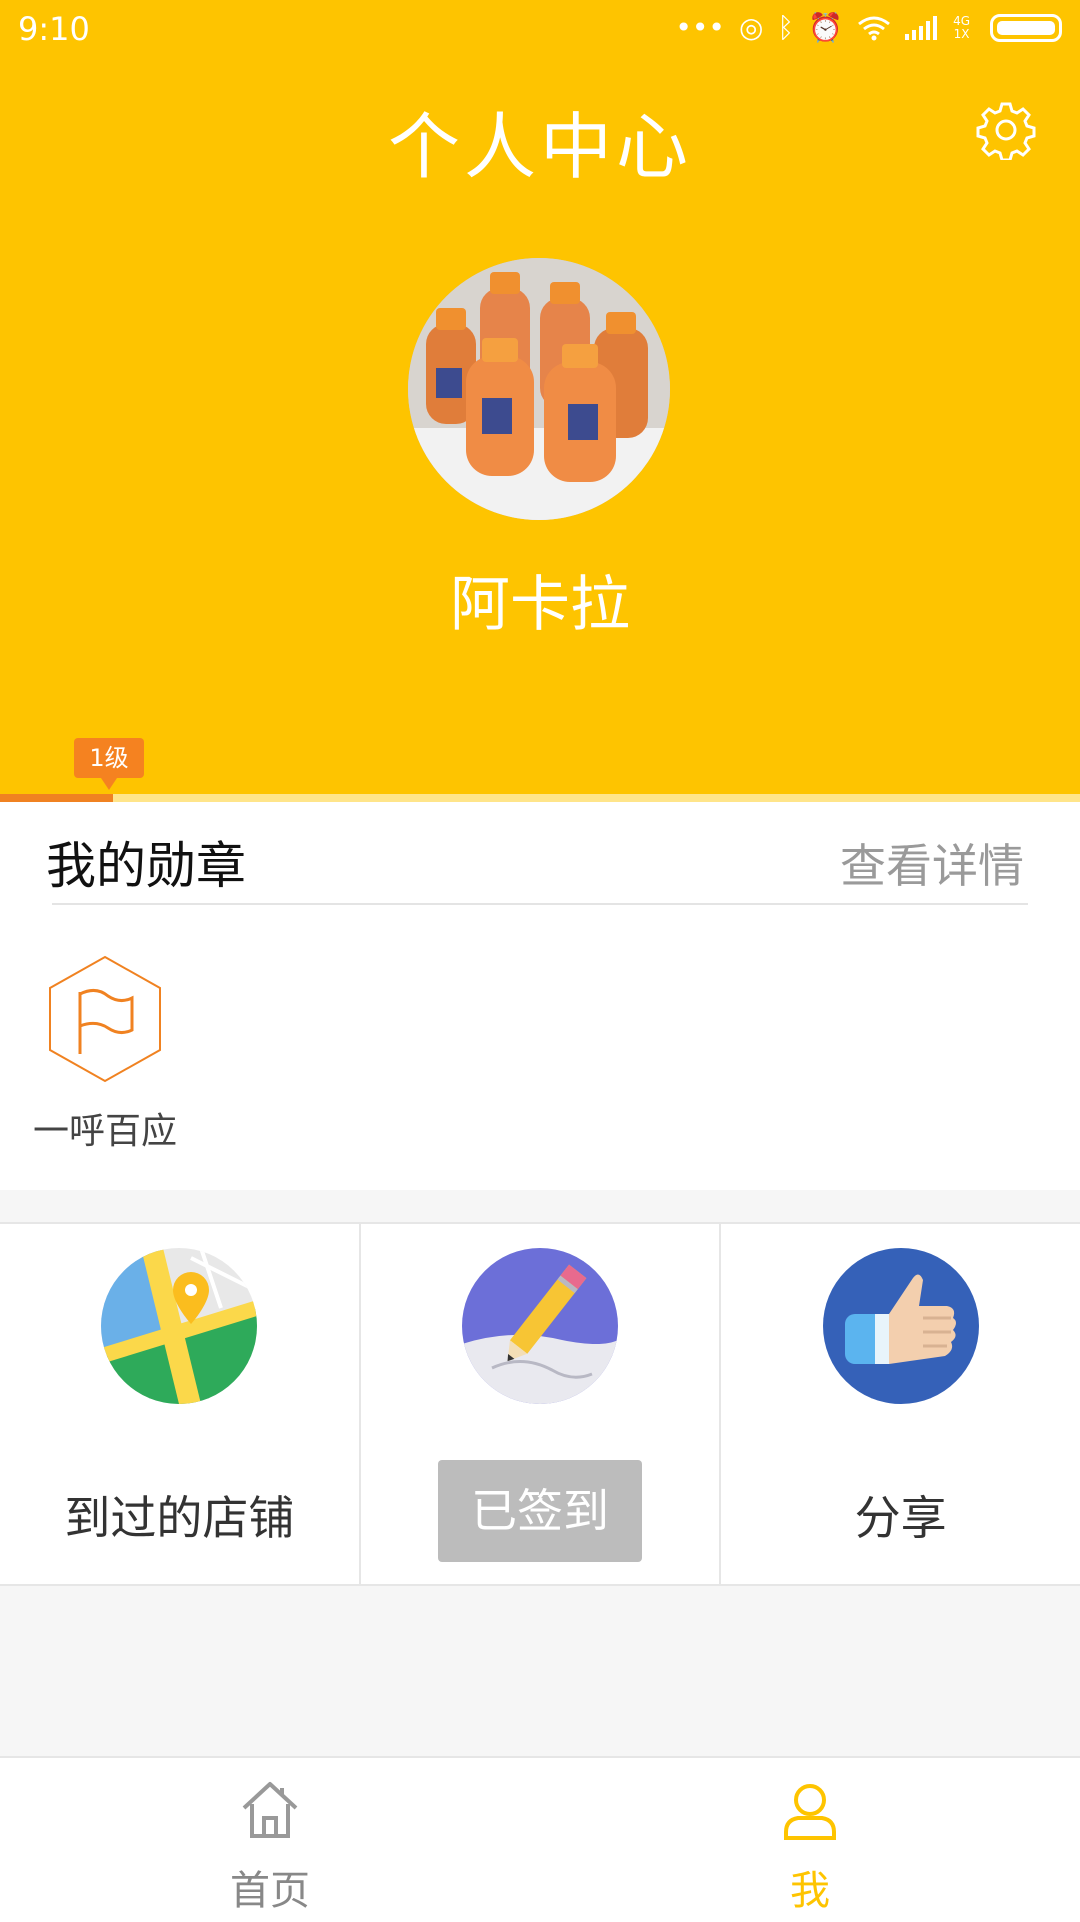  Describe the element at coordinates (105, 1019) in the screenshot. I see `flag-hexagon-icon` at that location.